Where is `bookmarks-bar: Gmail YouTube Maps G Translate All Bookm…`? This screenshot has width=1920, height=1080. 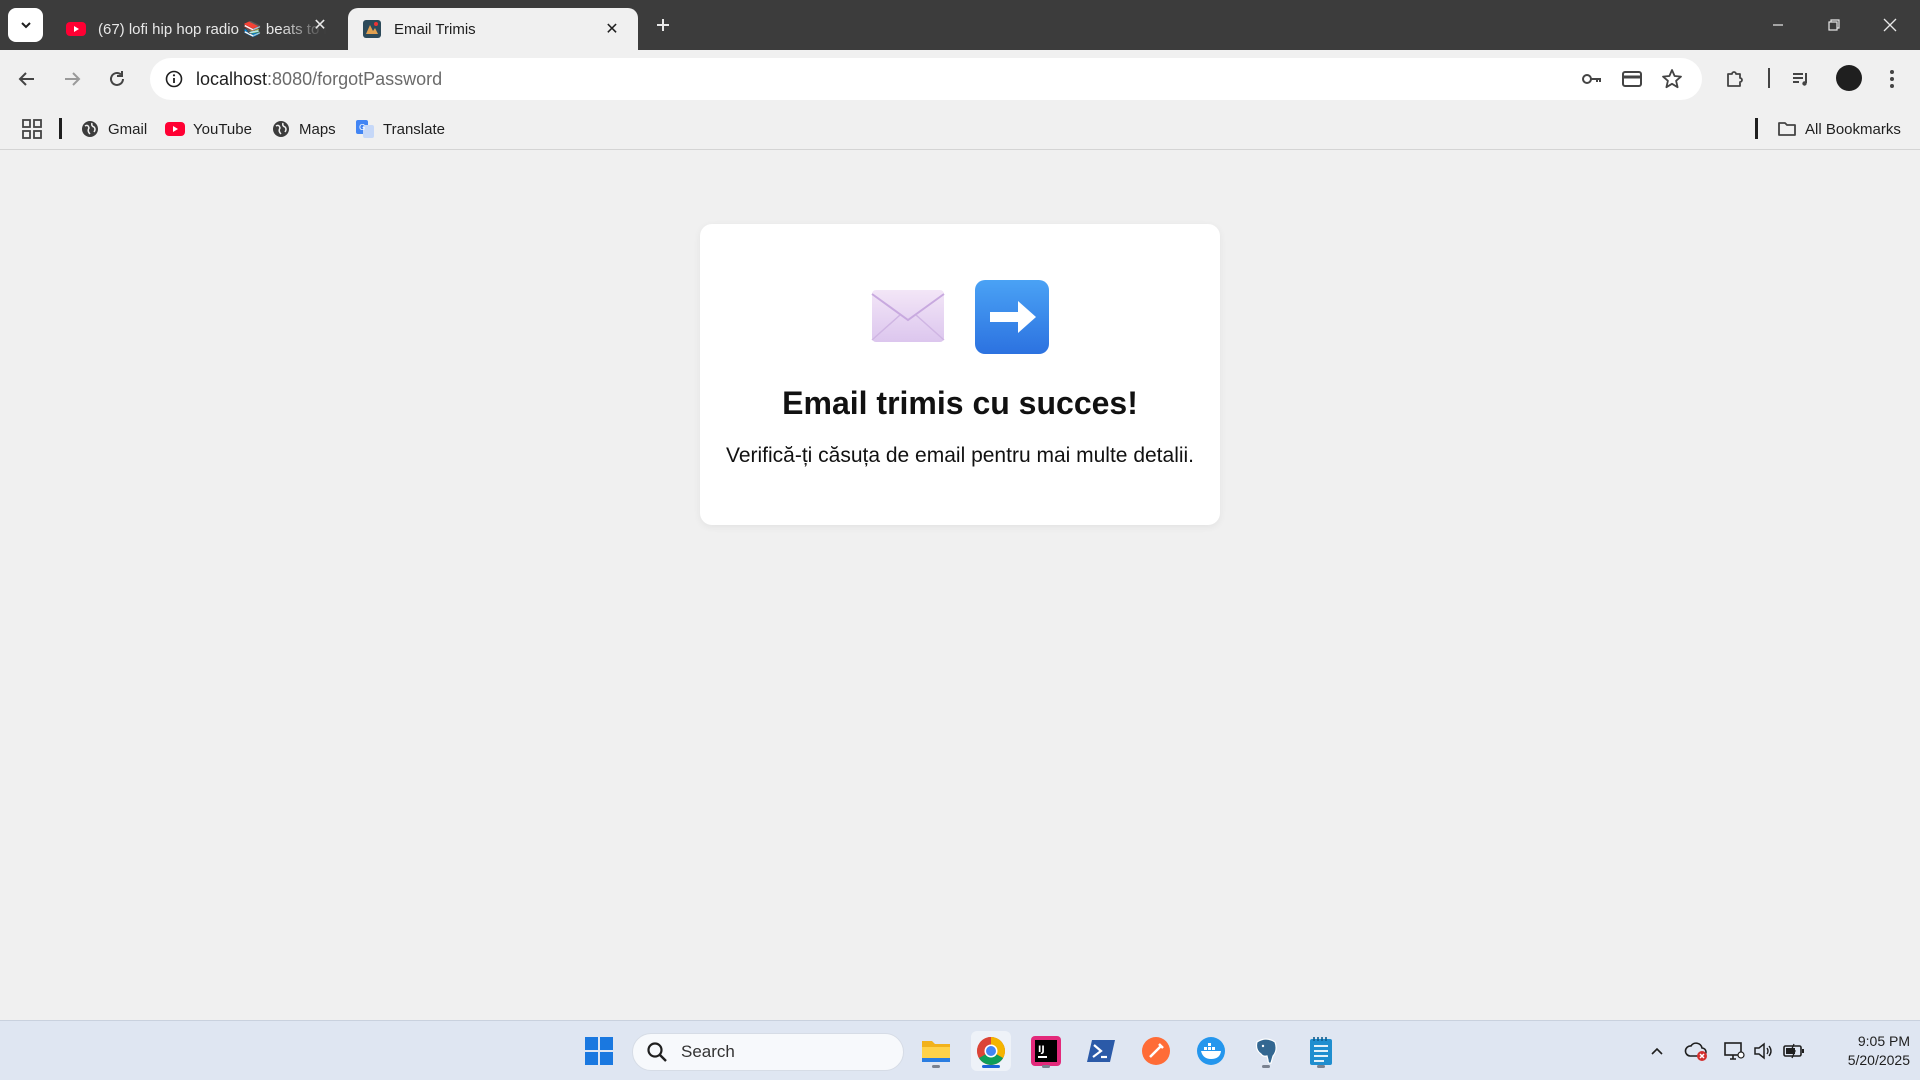
bookmarks-bar: Gmail YouTube Maps G Translate All Bookm… is located at coordinates (960, 129).